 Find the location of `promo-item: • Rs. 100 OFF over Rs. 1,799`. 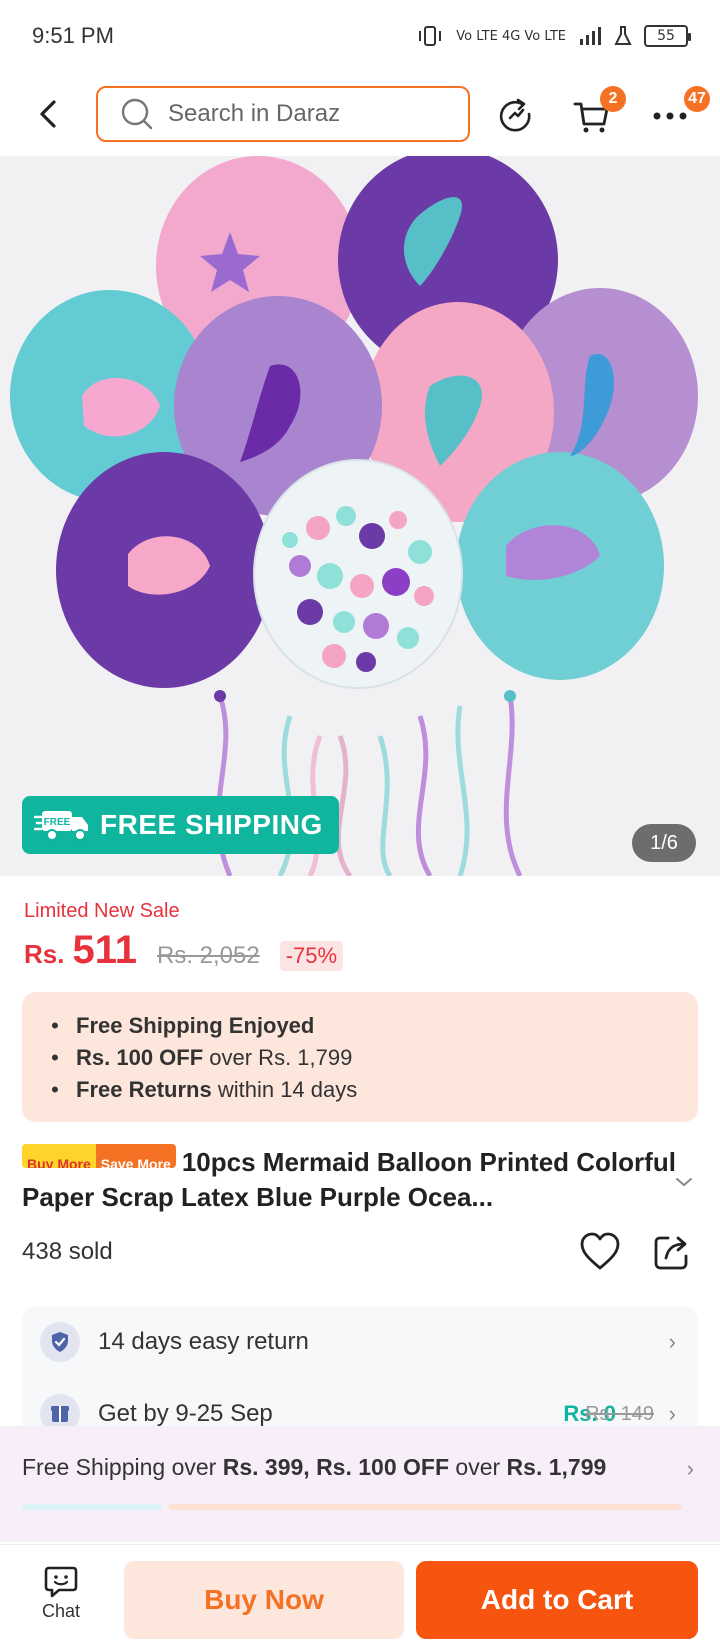

promo-item: • Rs. 100 OFF over Rs. 1,799 is located at coordinates (202, 1057).